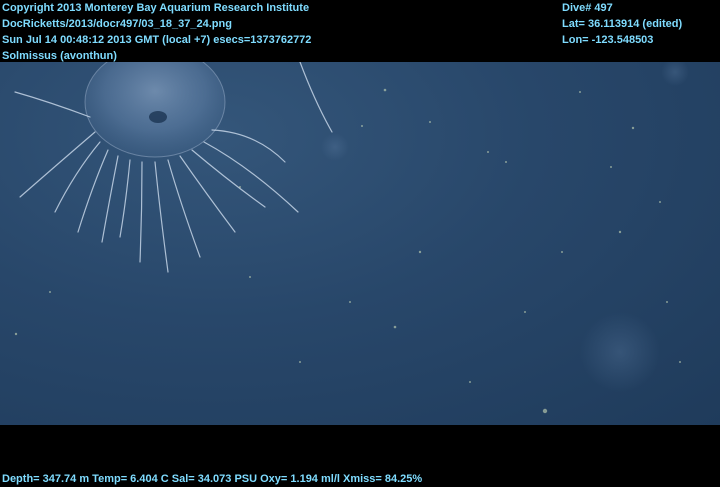 This screenshot has height=487, width=720. Describe the element at coordinates (59, 56) in the screenshot. I see `species-label: Solmissus (avonthun)` at that location.